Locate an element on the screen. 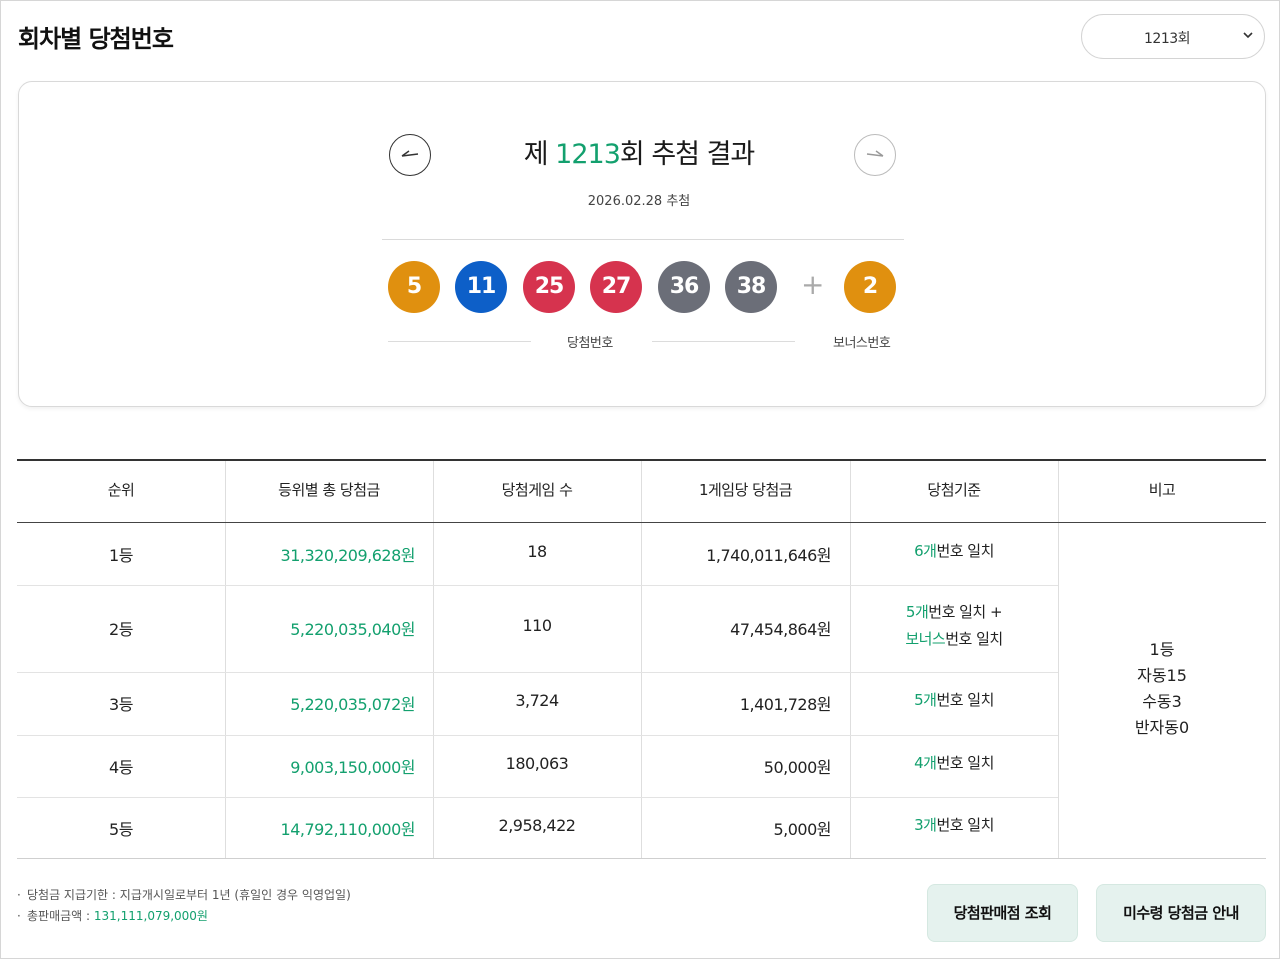  table-bottom-border is located at coordinates (641, 858).